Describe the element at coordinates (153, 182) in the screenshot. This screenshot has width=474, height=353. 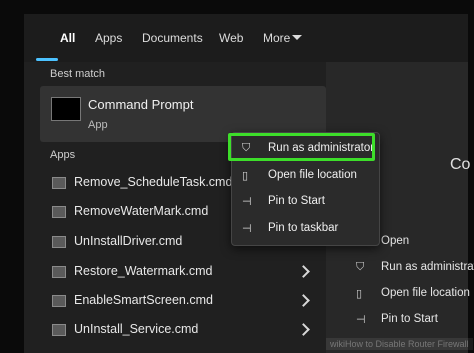
I see `list-item-label: Remove_ScheduleTask.cmd` at that location.